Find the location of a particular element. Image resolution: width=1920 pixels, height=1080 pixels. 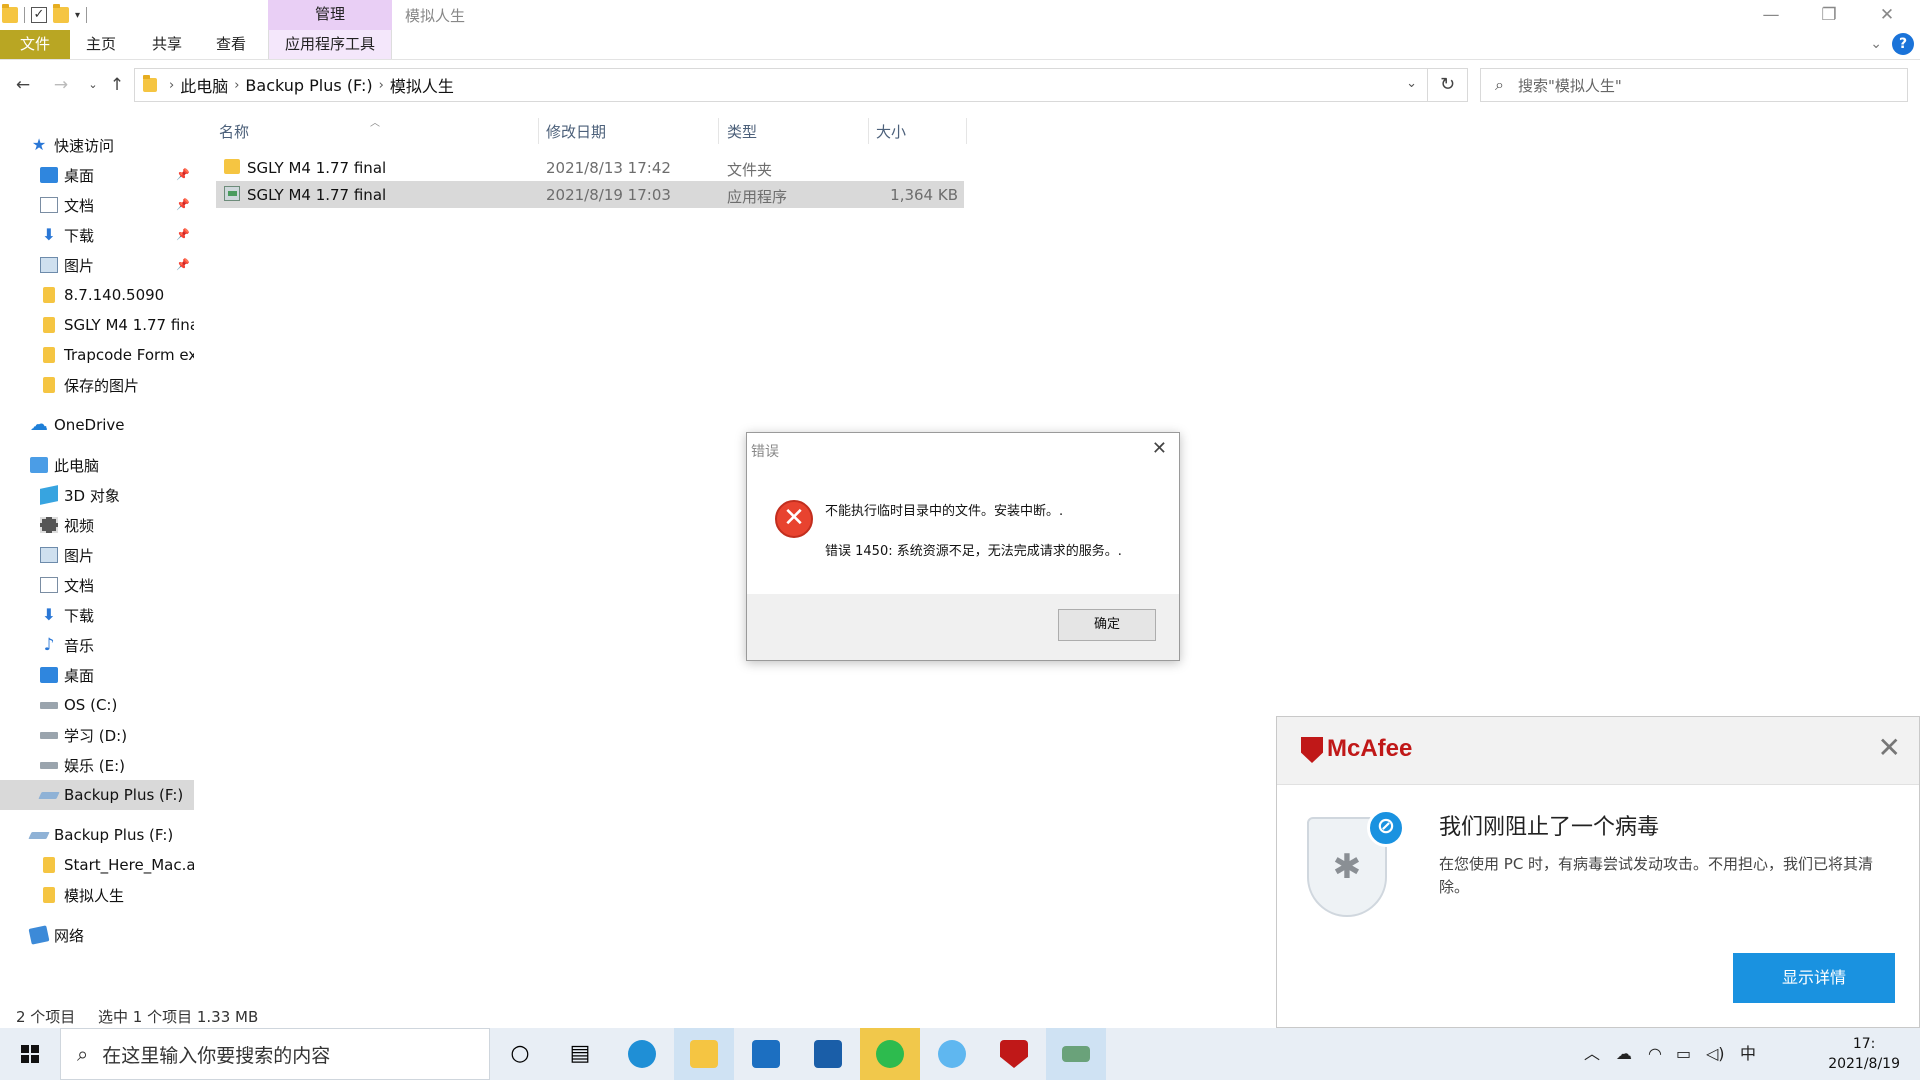

sidebar-item: ☁ OneDrive is located at coordinates (97, 425).